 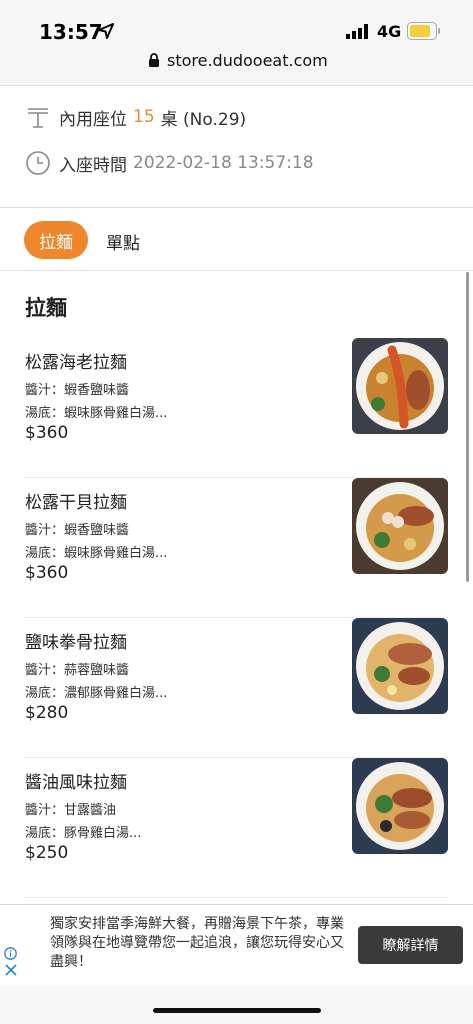 I want to click on signal-icon, so click(x=357, y=31).